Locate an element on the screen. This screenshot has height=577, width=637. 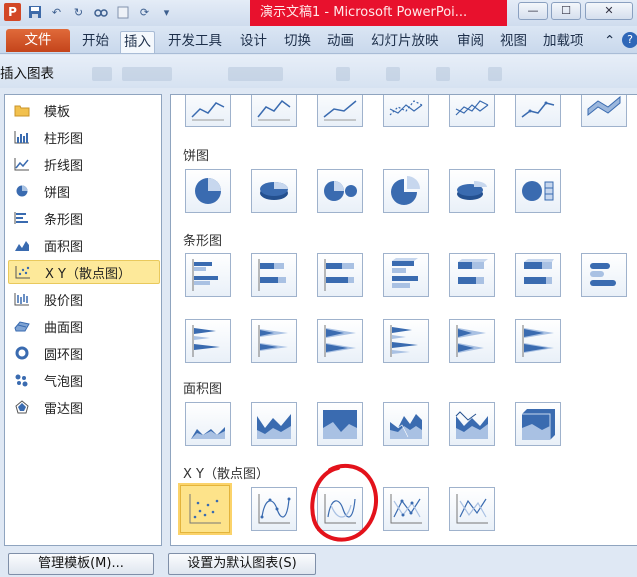
chart-thumb-stacked-cone-bar is located at coordinates (274, 341).